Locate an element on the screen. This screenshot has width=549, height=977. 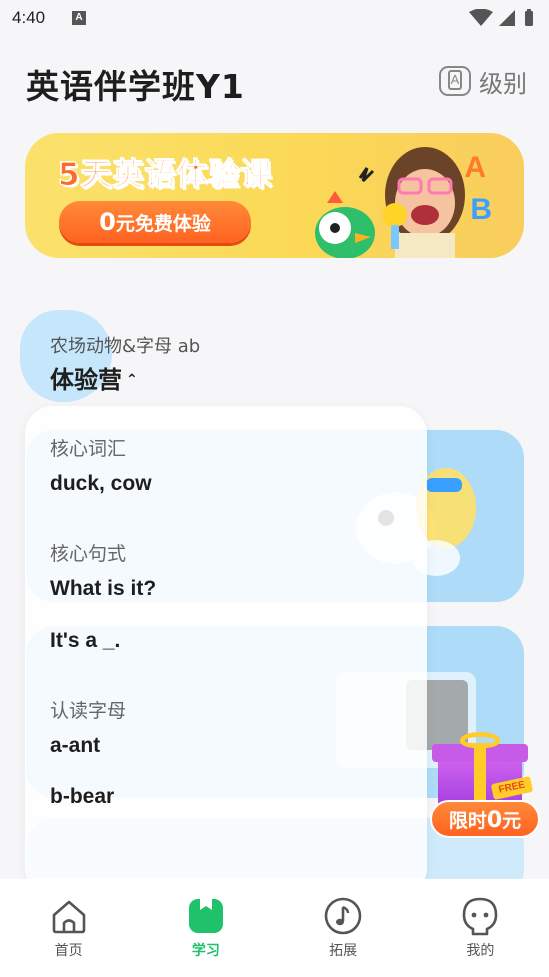
level-a-icon: A is located at coordinates (455, 81).